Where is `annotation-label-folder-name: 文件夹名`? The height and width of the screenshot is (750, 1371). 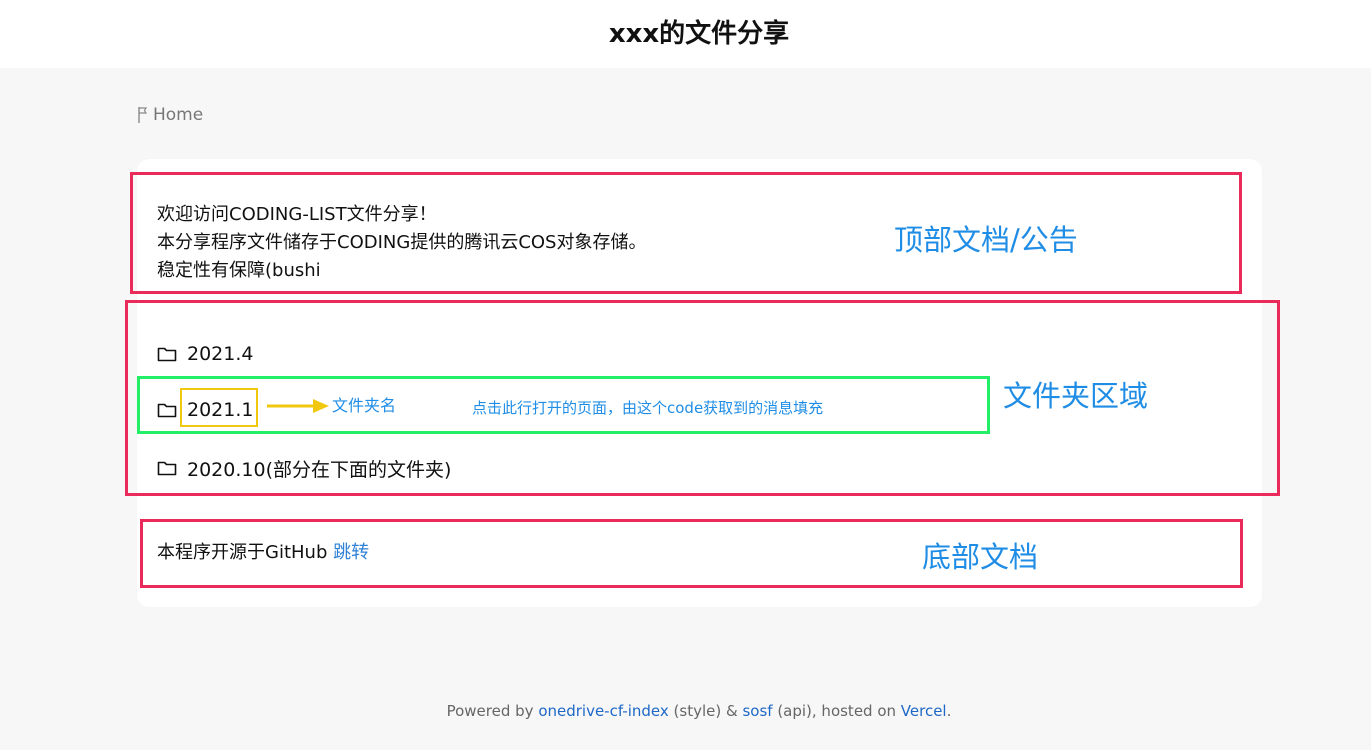 annotation-label-folder-name: 文件夹名 is located at coordinates (364, 405).